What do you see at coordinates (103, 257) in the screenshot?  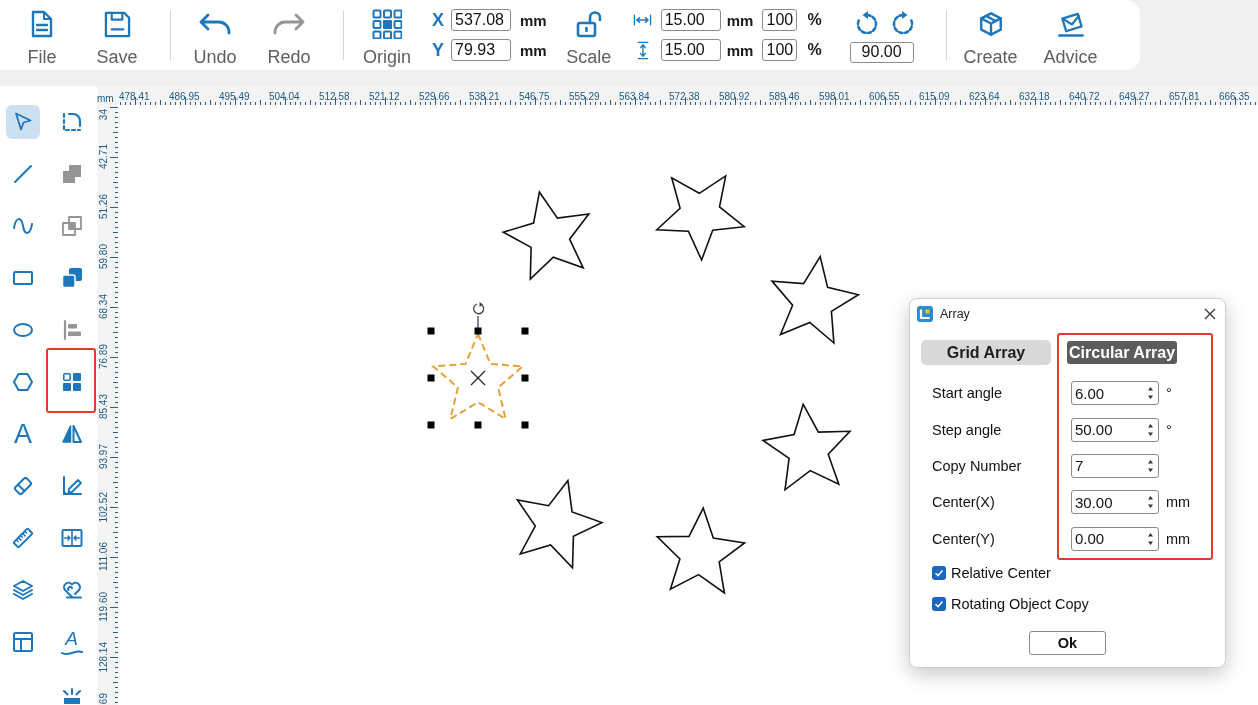 I see `ruler-label: 59.80` at bounding box center [103, 257].